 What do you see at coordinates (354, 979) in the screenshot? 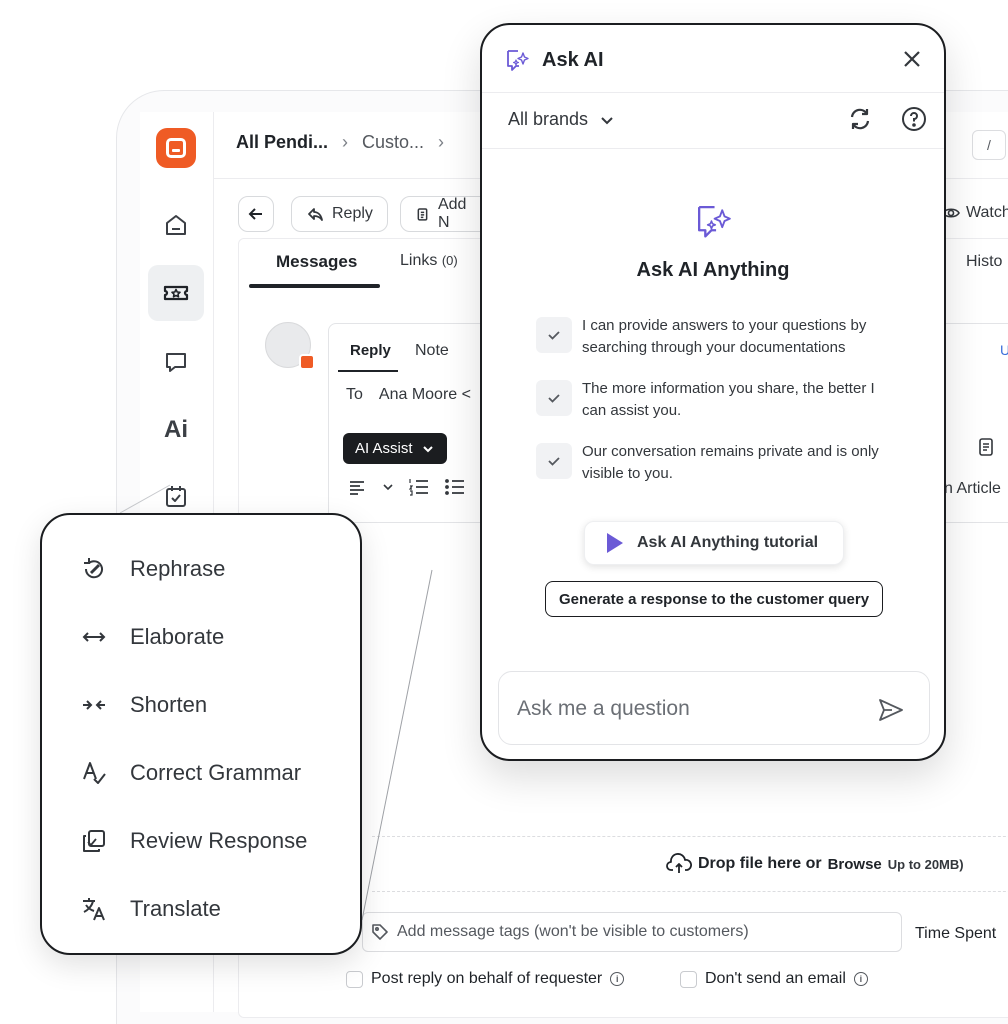
I see `post-on-behalf-checkbox` at bounding box center [354, 979].